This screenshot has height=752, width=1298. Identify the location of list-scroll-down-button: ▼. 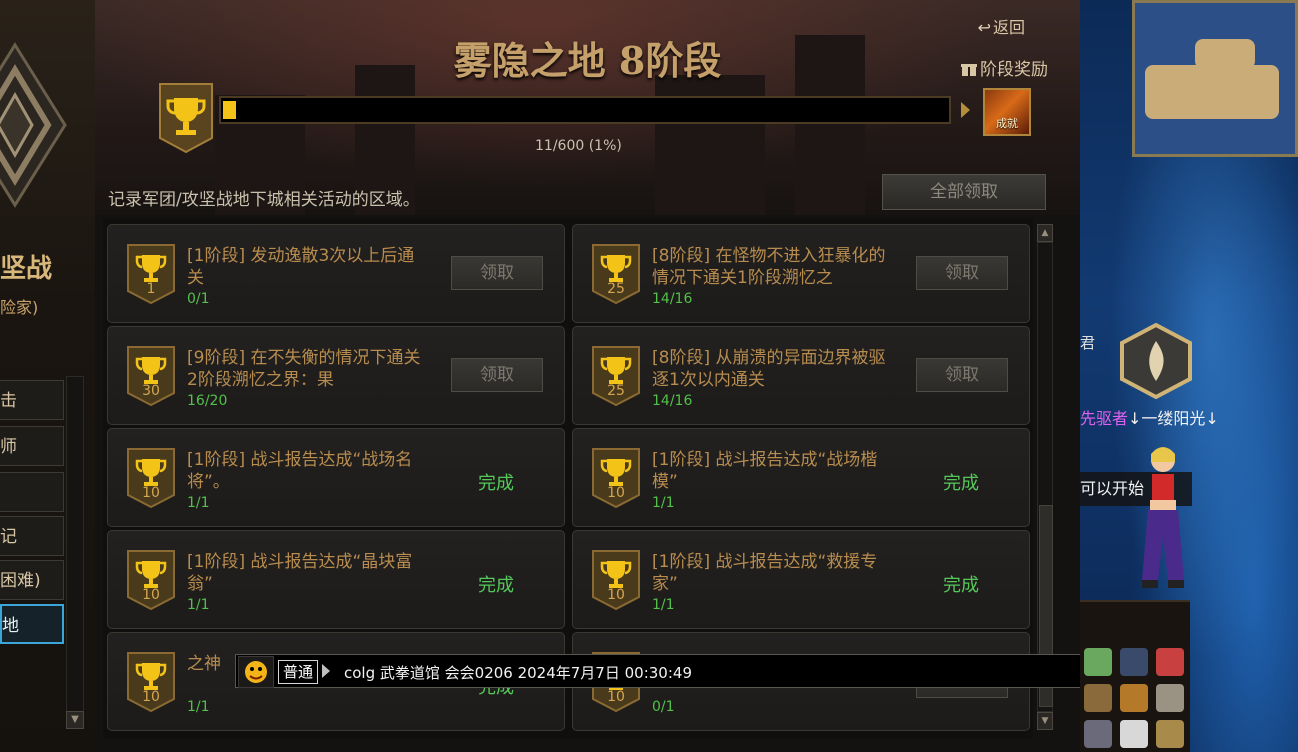
(1045, 721).